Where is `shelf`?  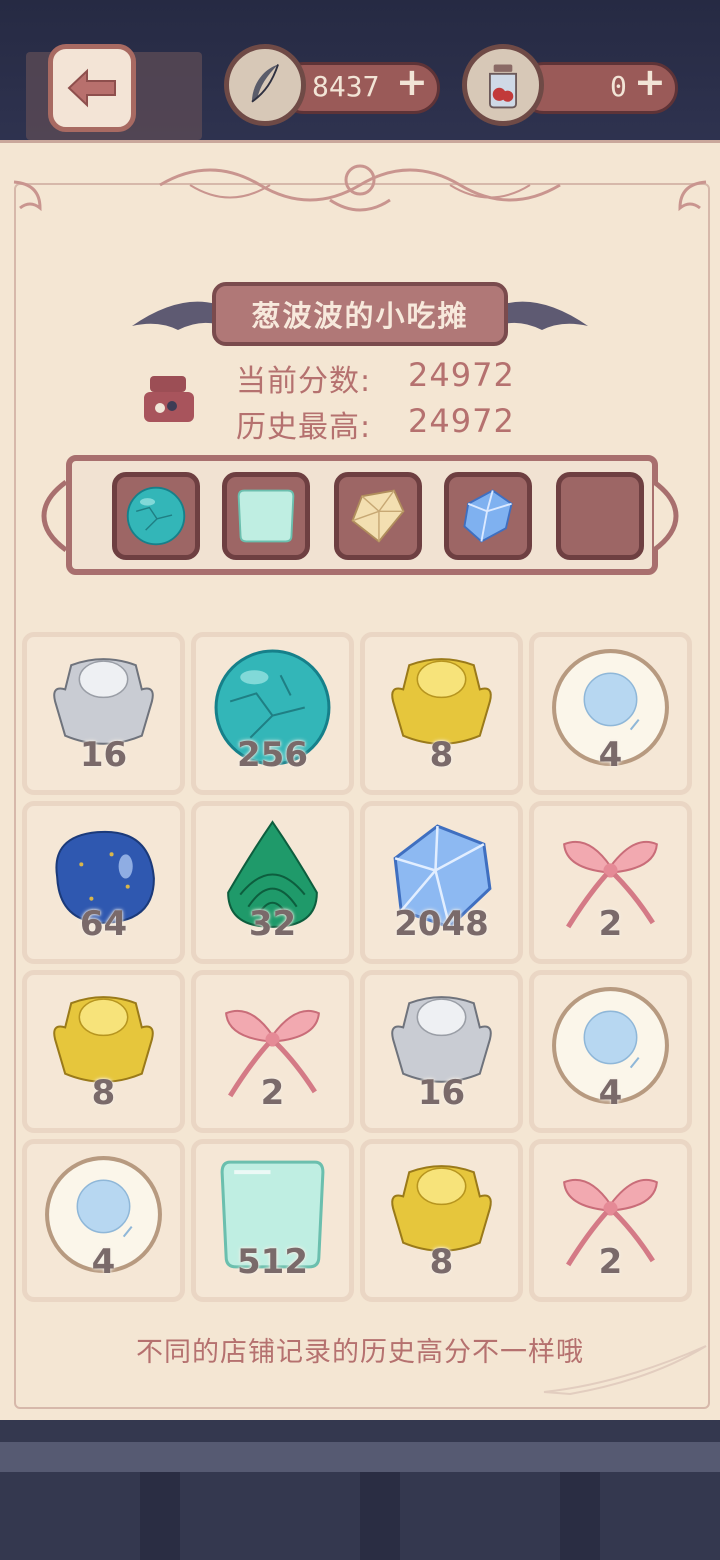
shelf is located at coordinates (360, 1457).